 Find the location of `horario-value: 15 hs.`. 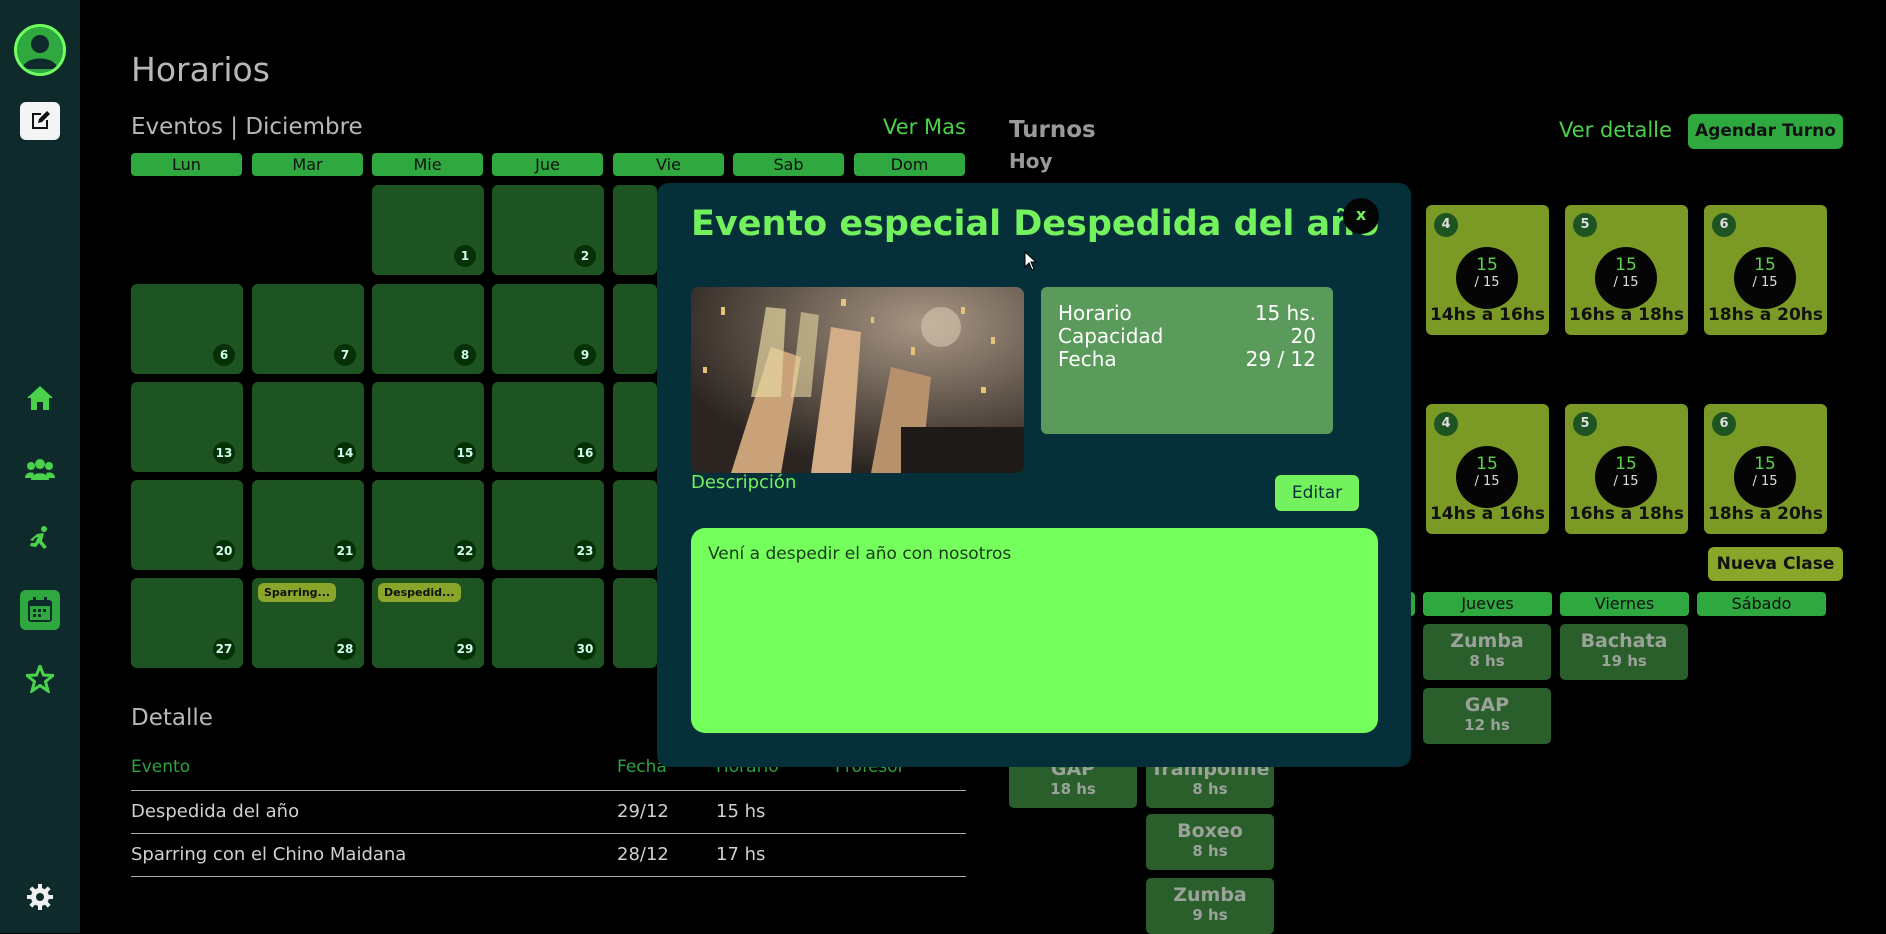

horario-value: 15 hs. is located at coordinates (1285, 313).